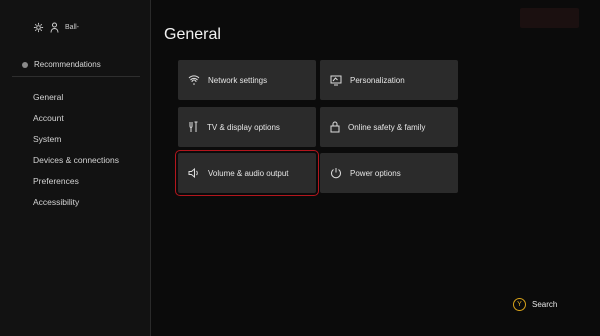  I want to click on tile-tv-display-options: TV & display options, so click(247, 127).